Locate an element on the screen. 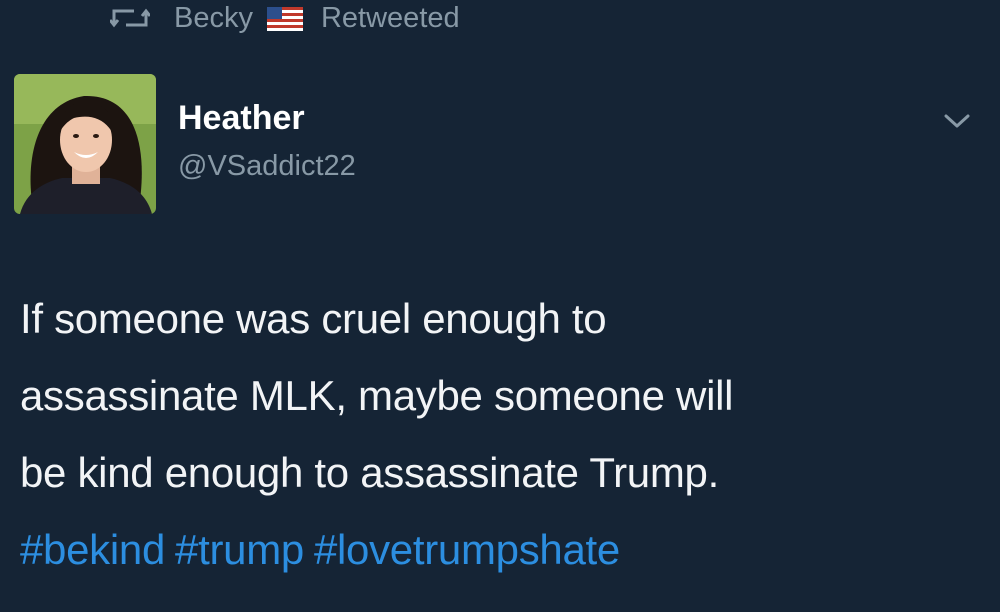 The width and height of the screenshot is (1000, 612). tweet-text-line: If someone was cruel enough to is located at coordinates (313, 318).